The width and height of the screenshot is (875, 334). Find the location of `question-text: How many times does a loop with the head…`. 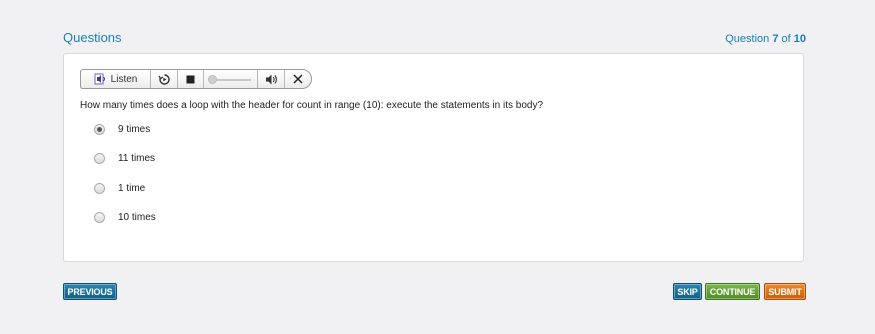

question-text: How many times does a loop with the head… is located at coordinates (312, 105).